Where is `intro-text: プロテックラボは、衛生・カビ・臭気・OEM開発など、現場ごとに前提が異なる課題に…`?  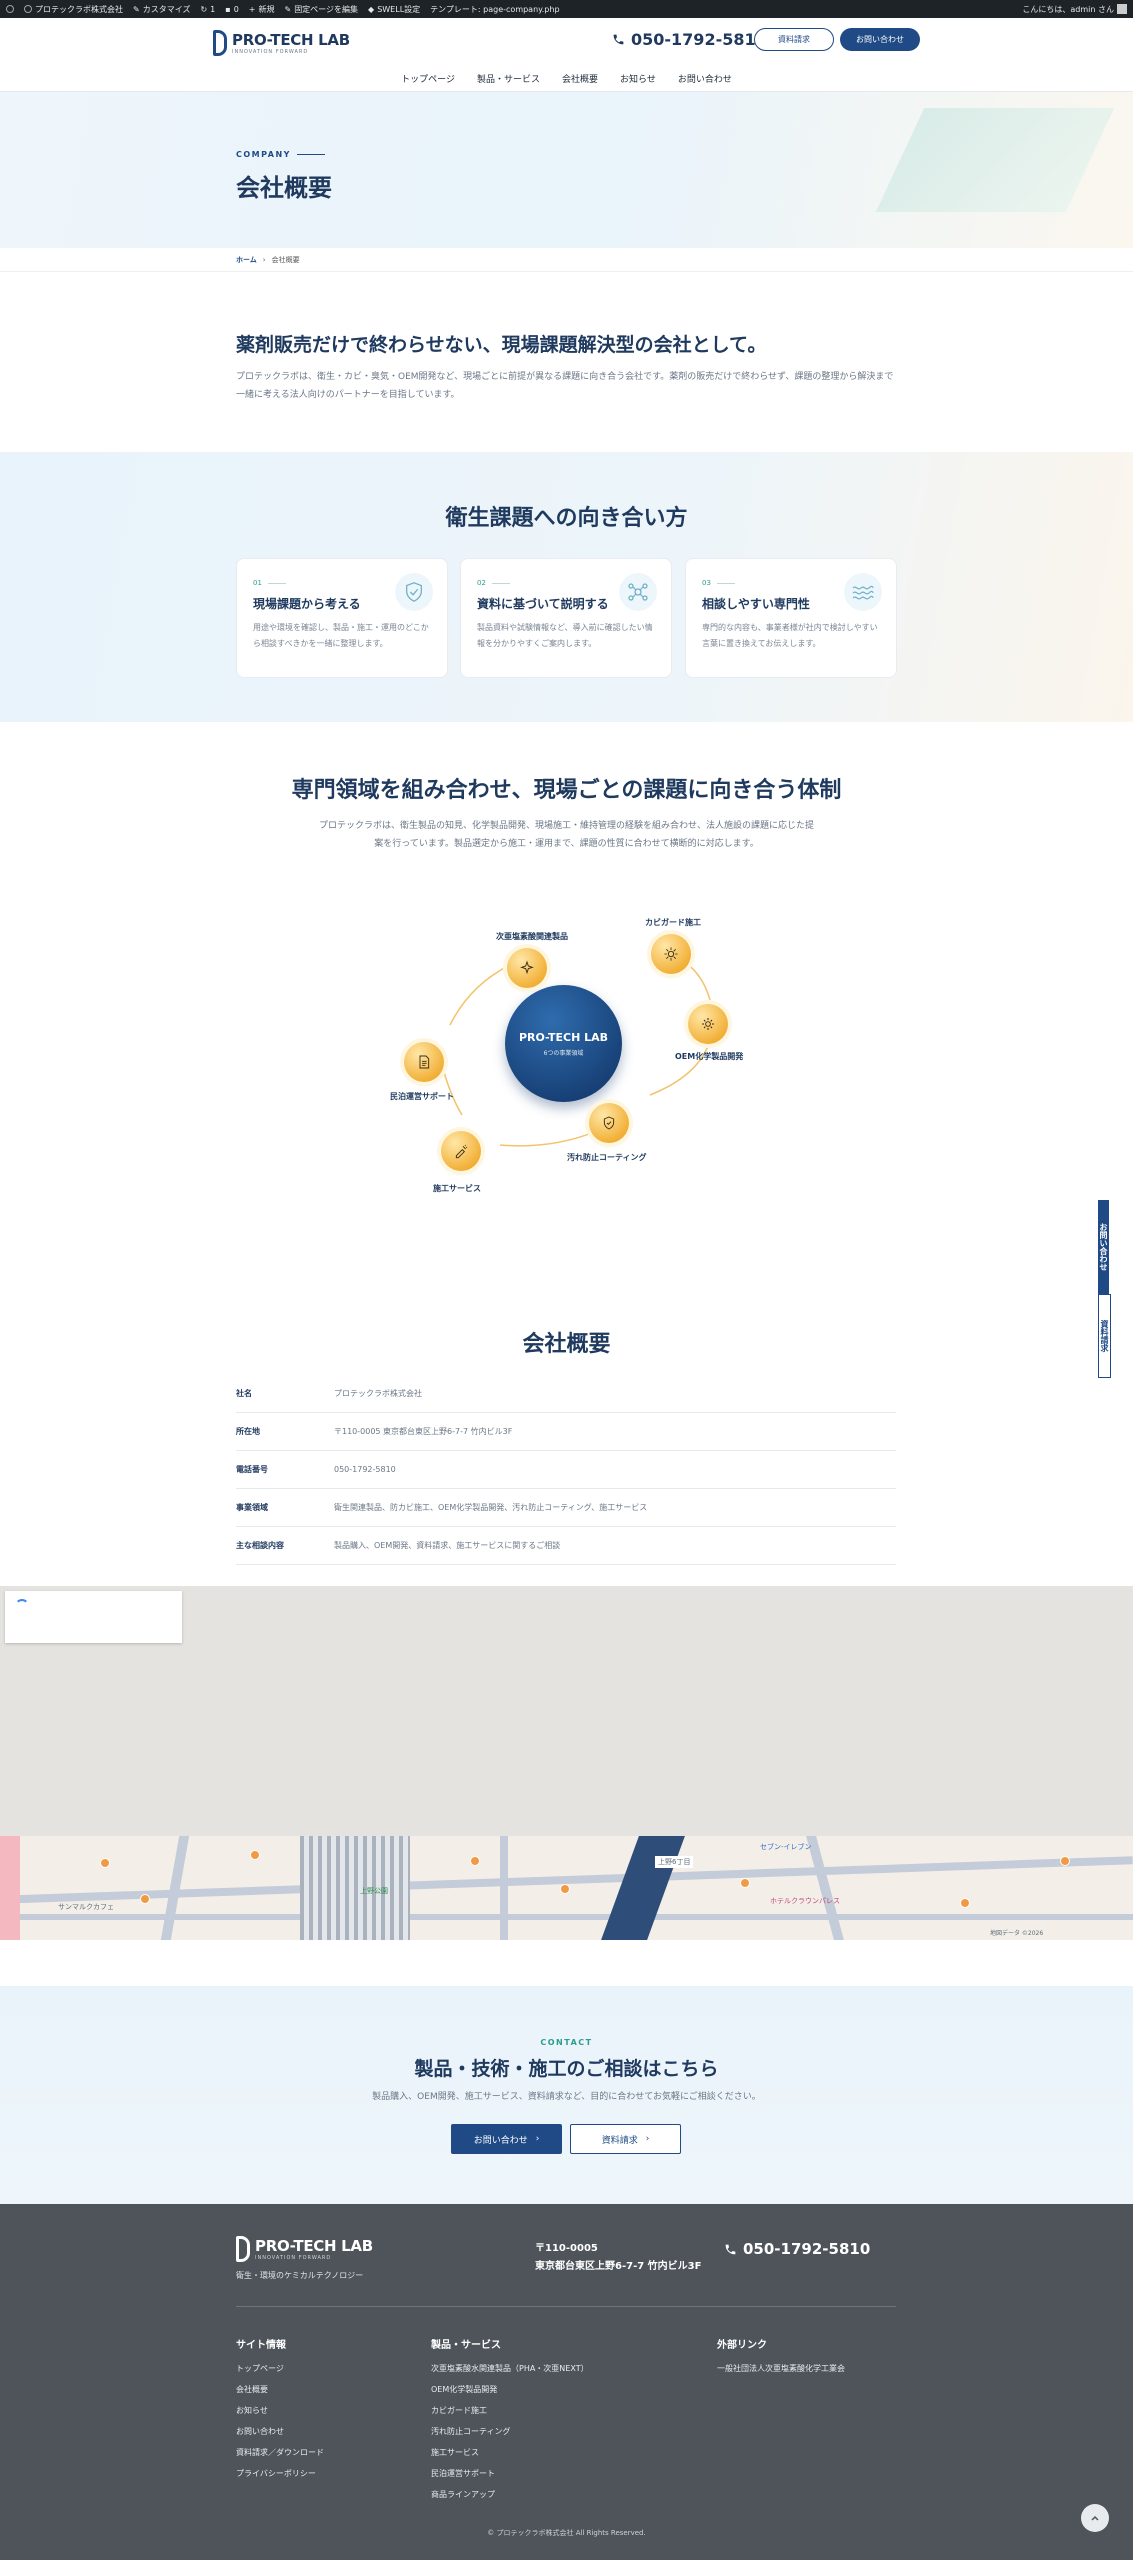
intro-text: プロテックラボは、衛生・カビ・臭気・OEM開発など、現場ごとに前提が異なる課題に… is located at coordinates (565, 386).